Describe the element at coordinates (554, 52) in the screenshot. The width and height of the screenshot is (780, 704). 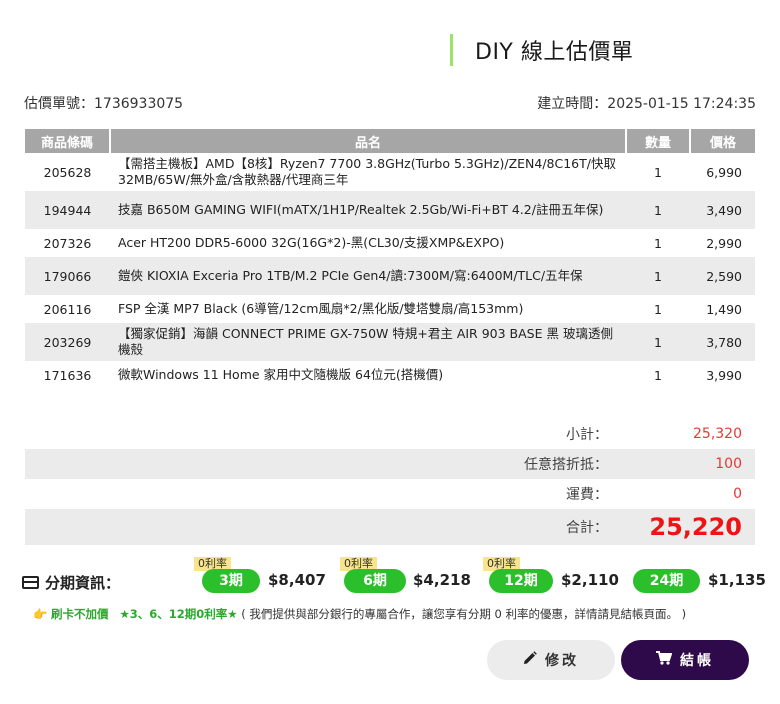
I see `page-title: DIY 線上估價單` at that location.